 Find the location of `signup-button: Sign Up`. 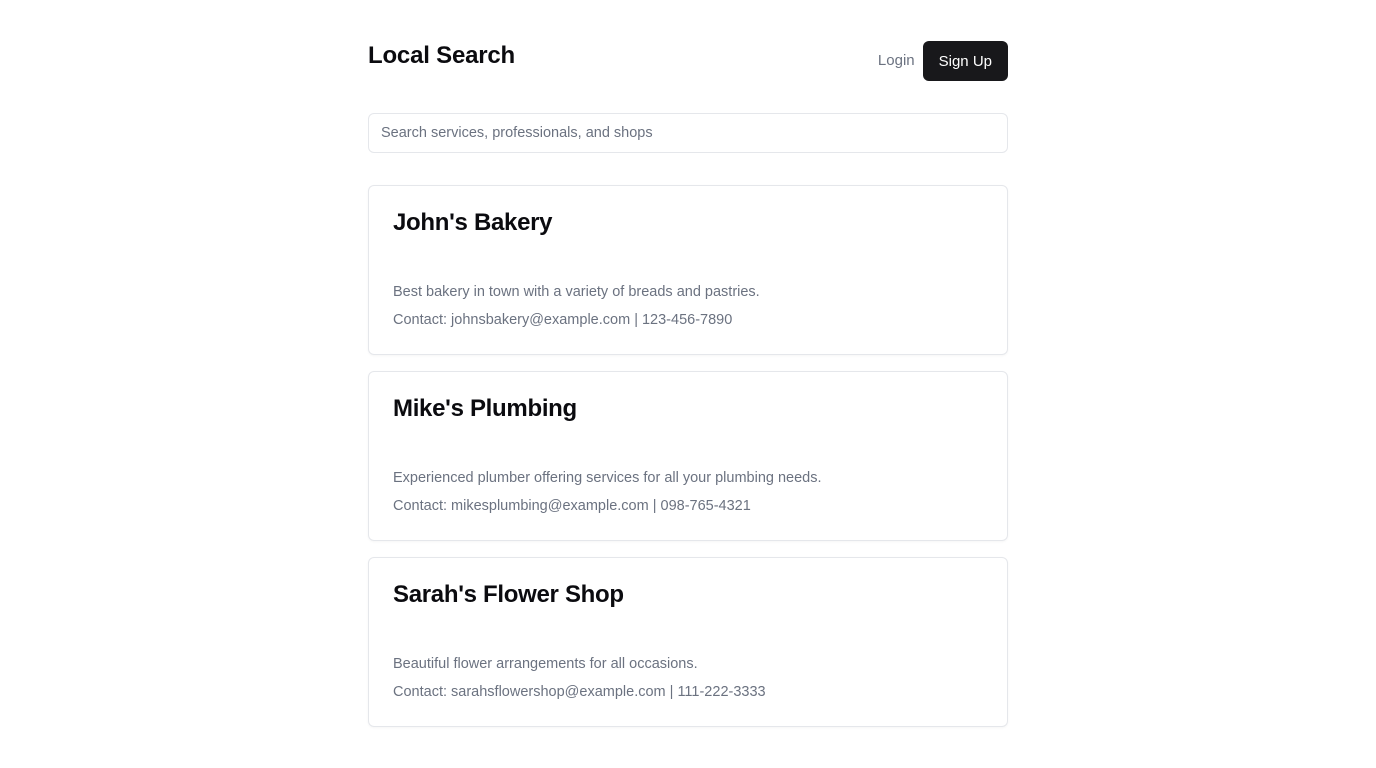

signup-button: Sign Up is located at coordinates (965, 61).